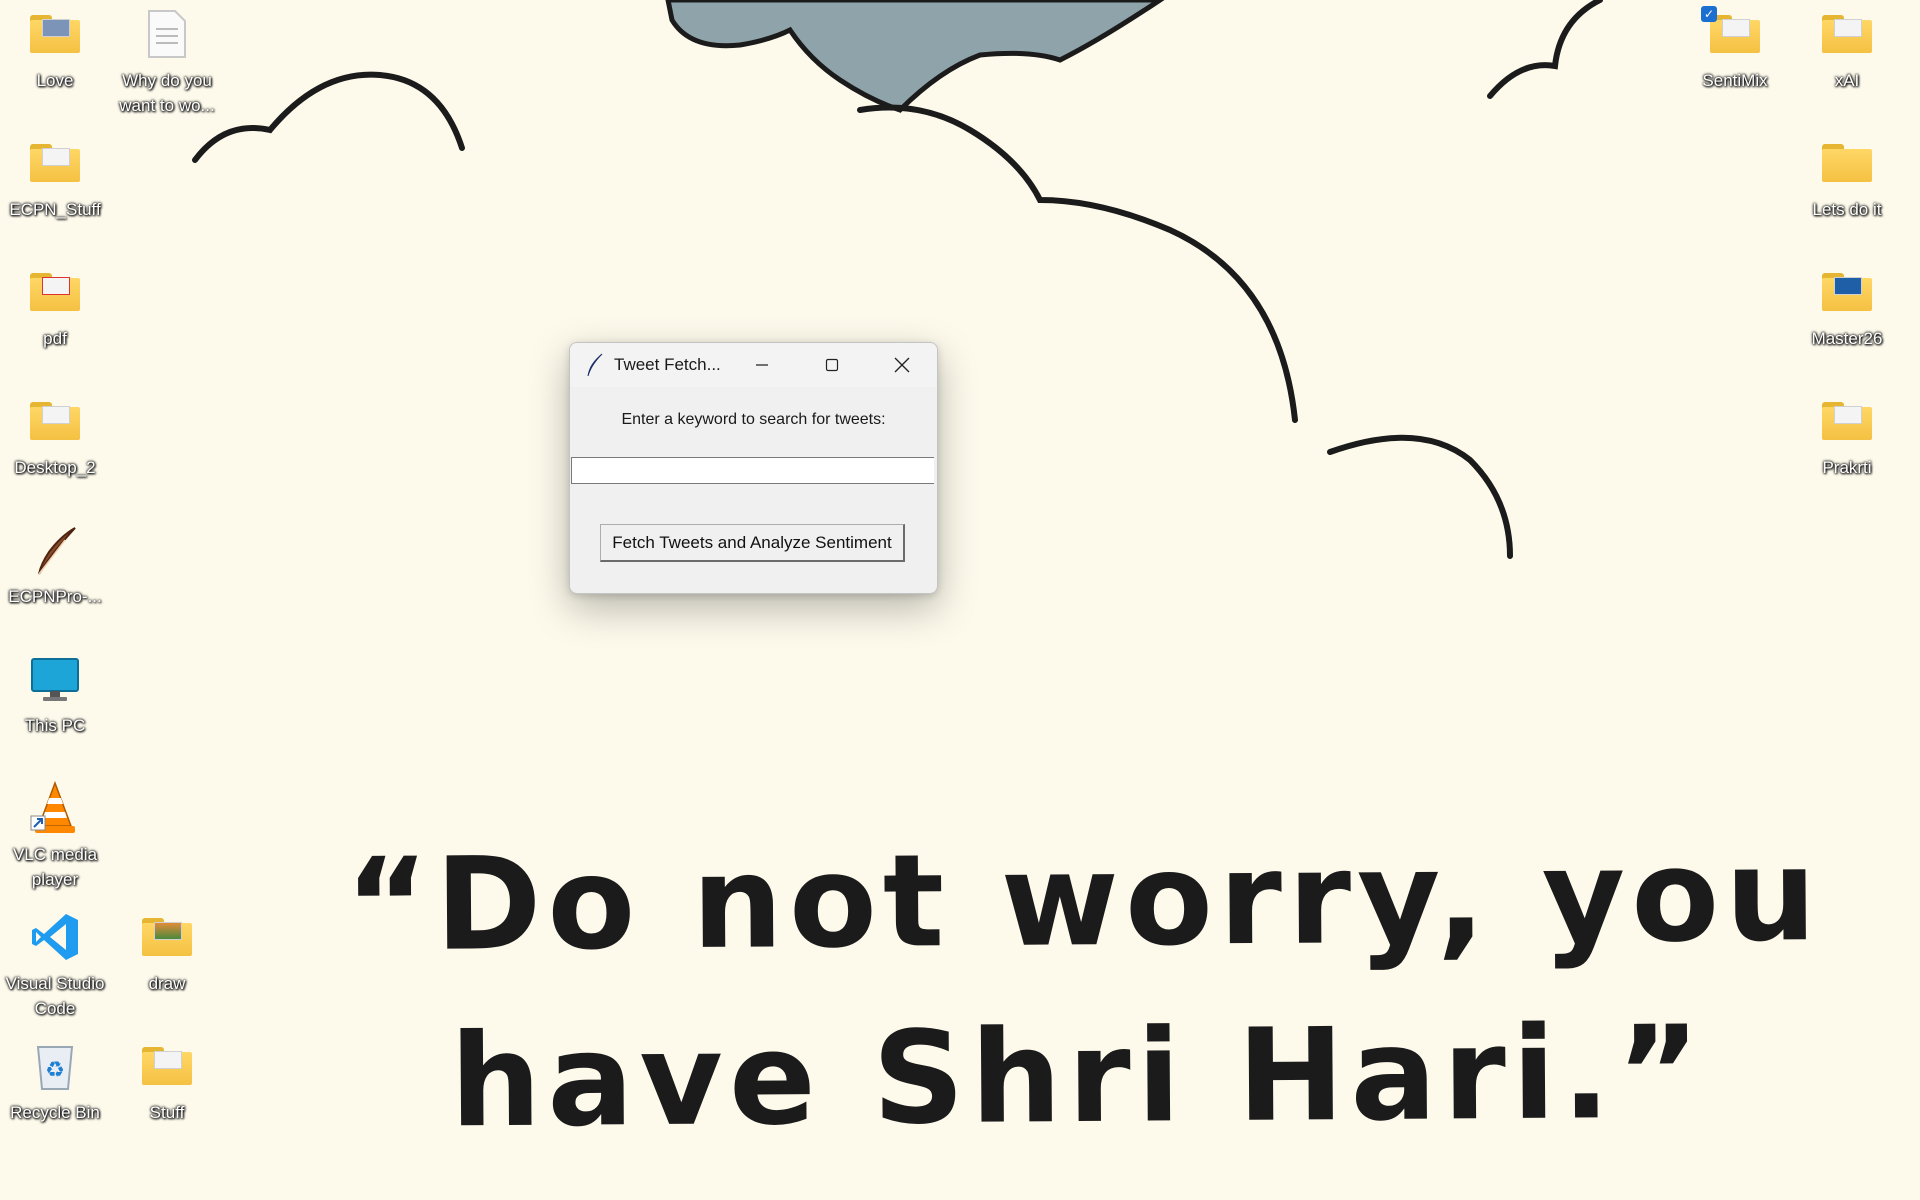  I want to click on folder-image-icon, so click(167, 937).